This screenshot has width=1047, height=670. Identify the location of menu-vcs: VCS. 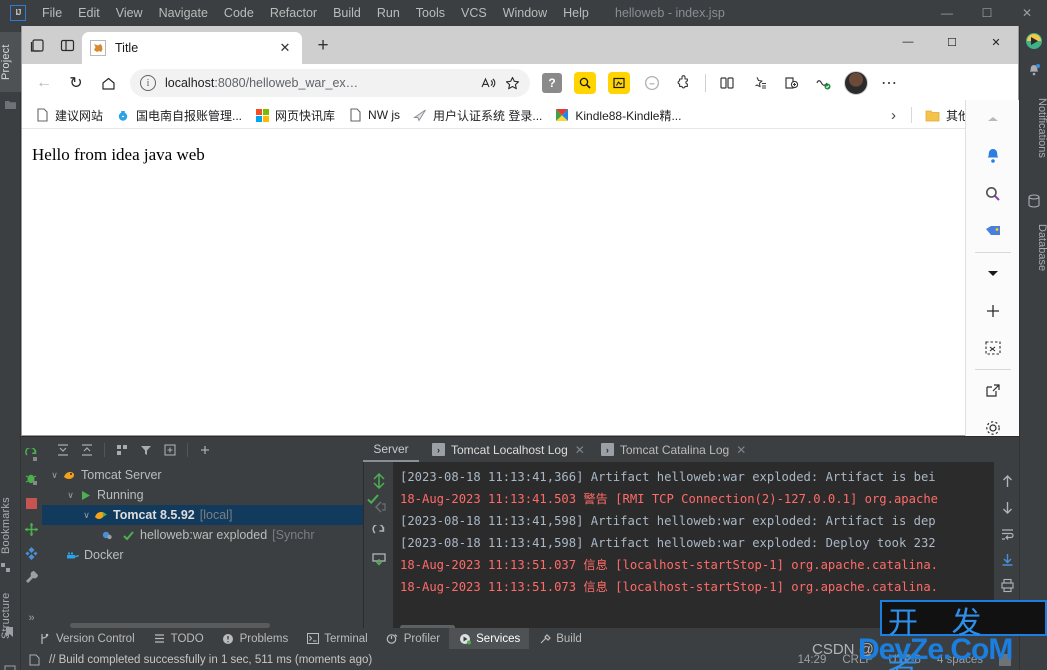
(474, 13).